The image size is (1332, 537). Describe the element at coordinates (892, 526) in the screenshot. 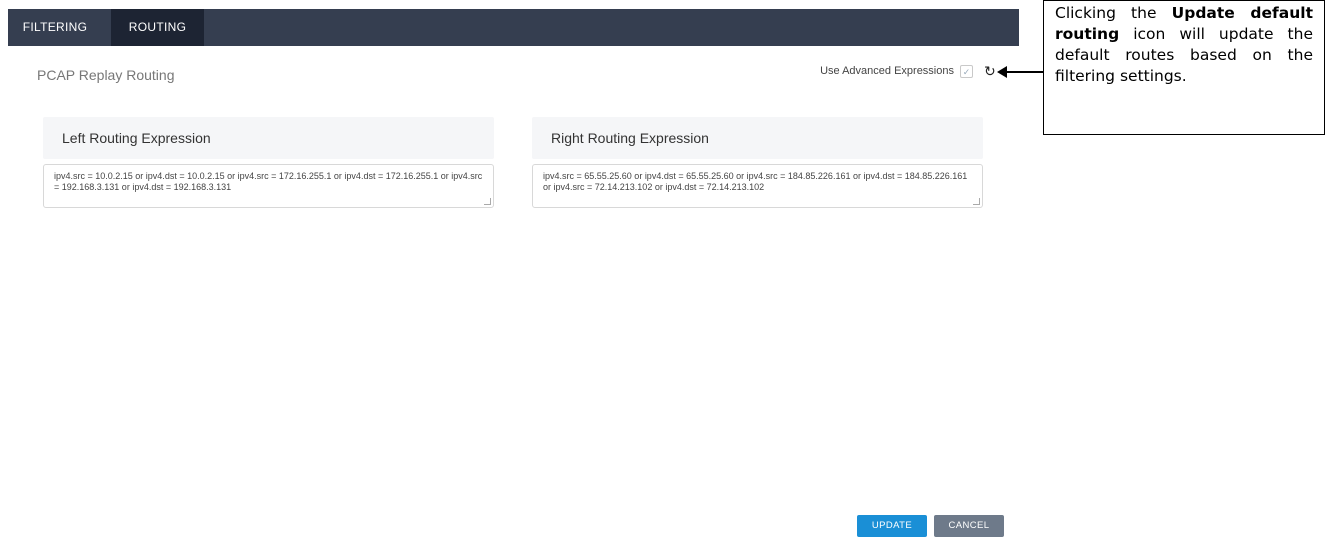

I see `update-button: UPDATE` at that location.